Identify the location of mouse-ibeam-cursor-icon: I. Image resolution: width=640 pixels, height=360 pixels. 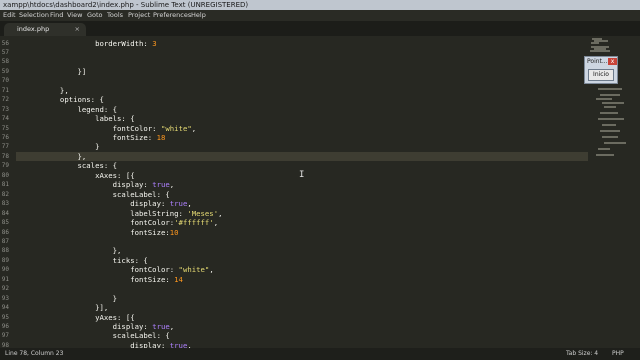
(302, 175).